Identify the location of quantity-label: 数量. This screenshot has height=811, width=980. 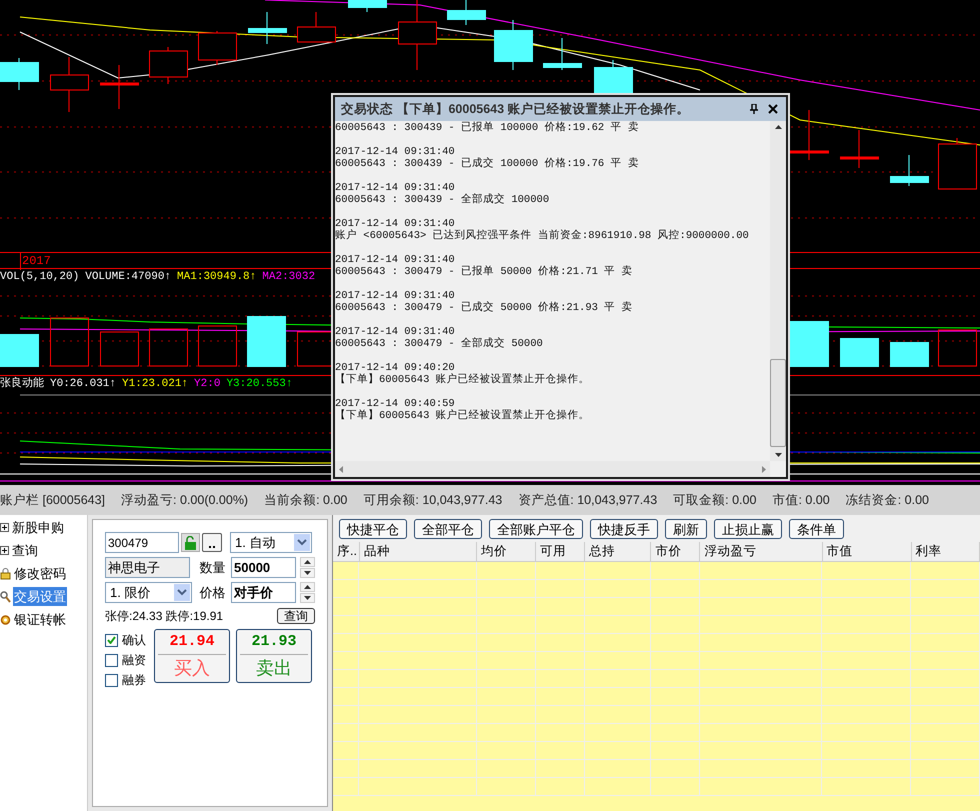
(213, 567).